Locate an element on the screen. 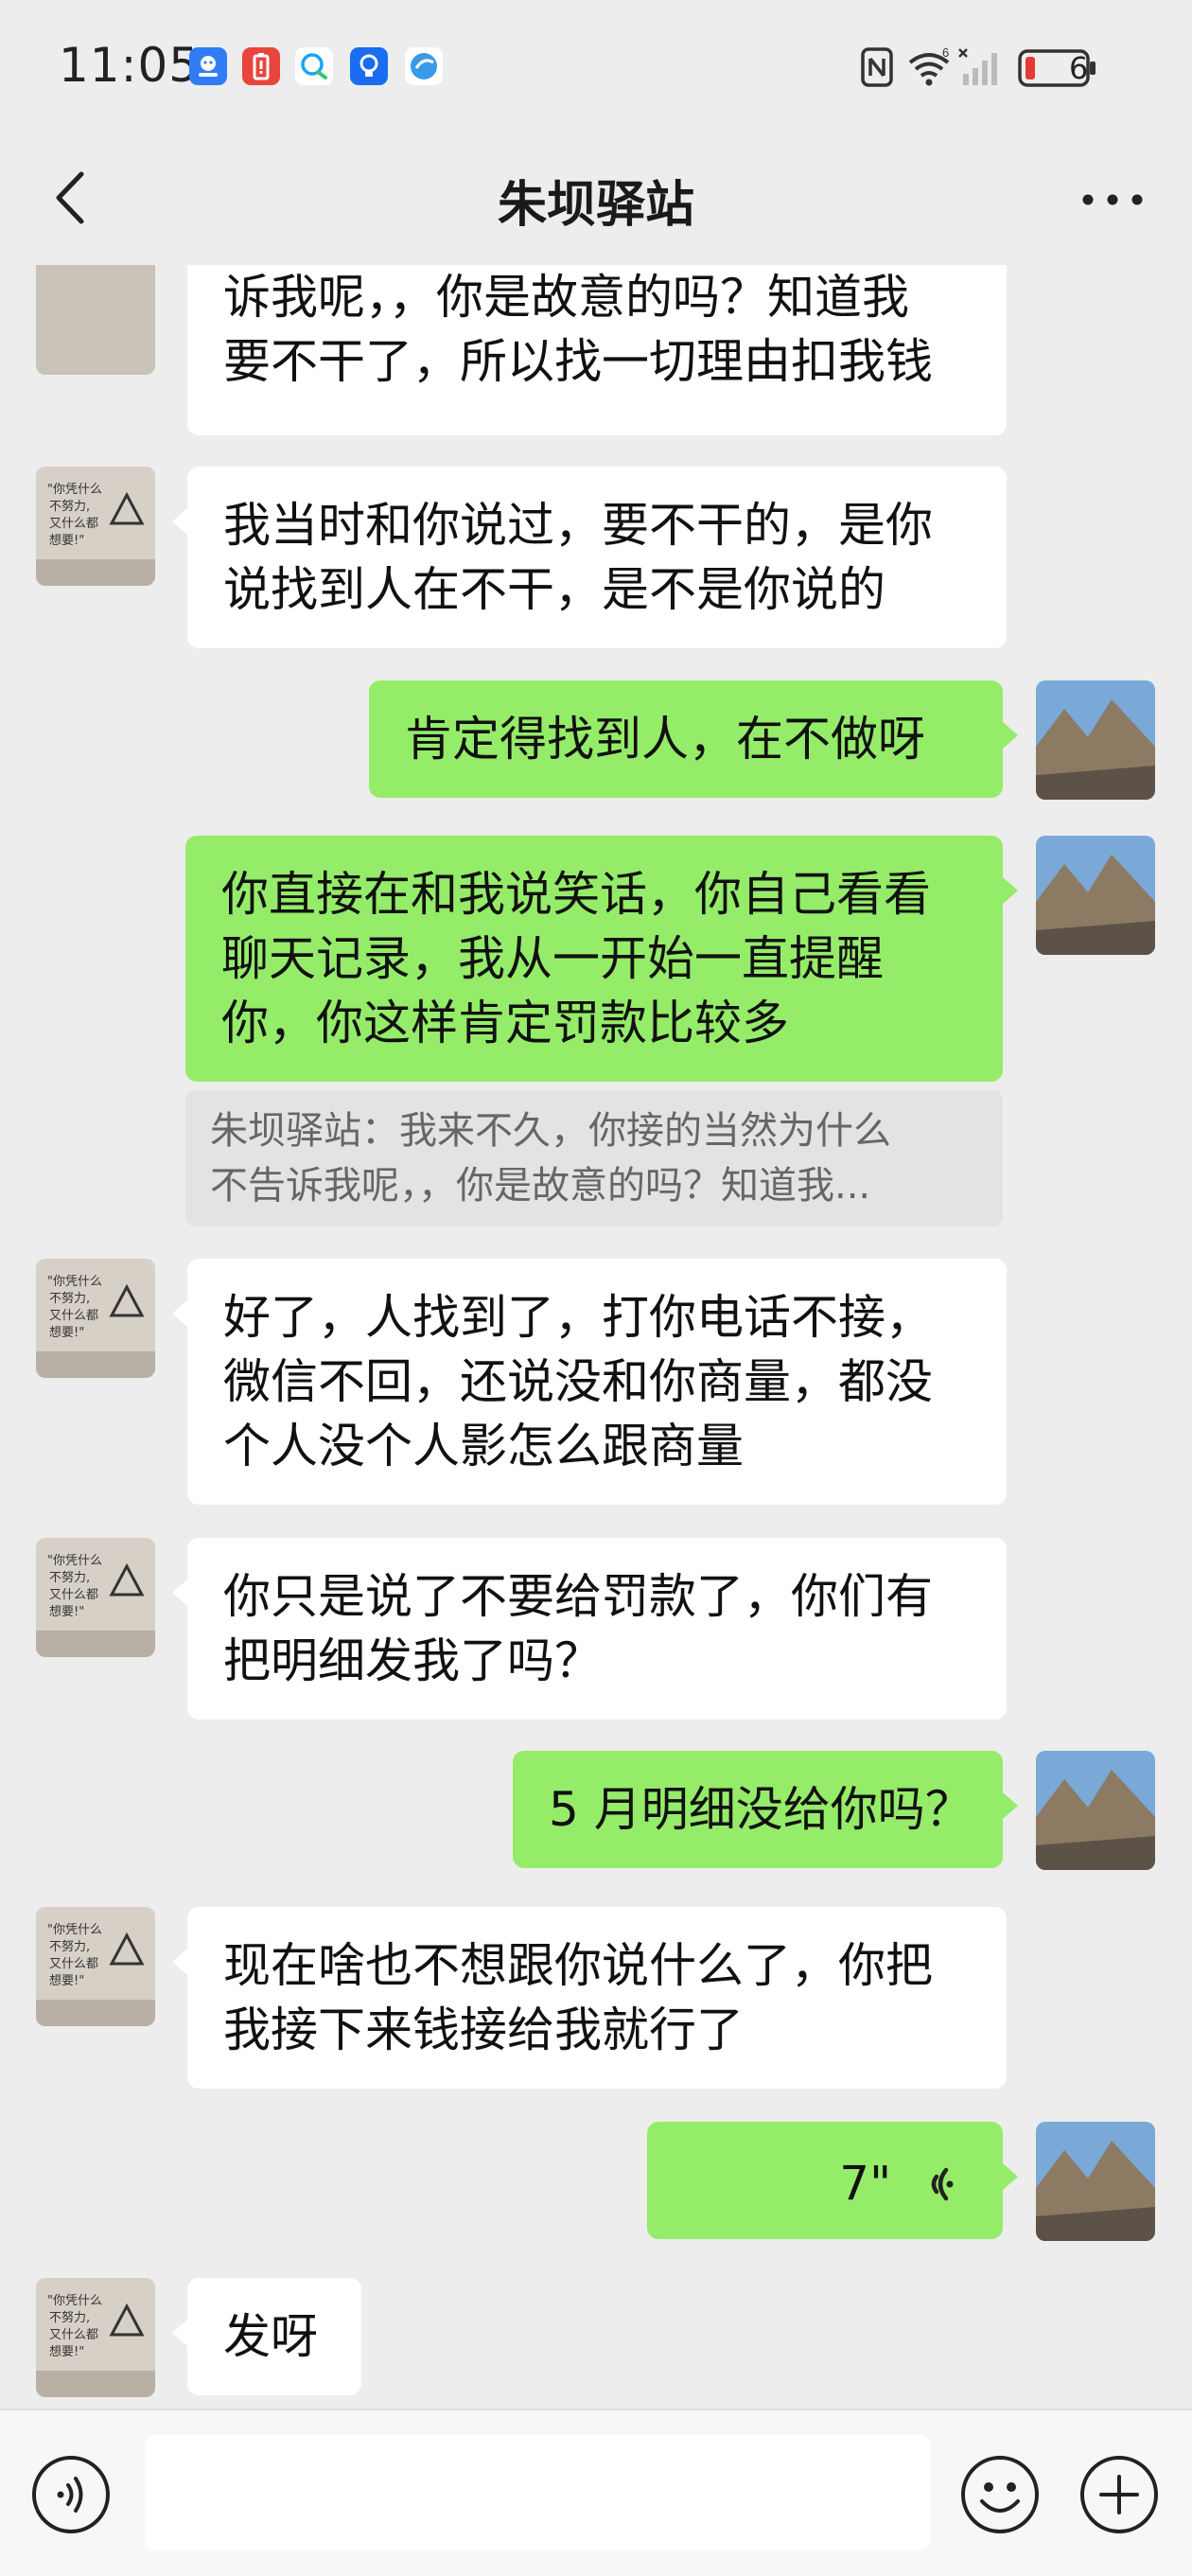 This screenshot has width=1192, height=2576. message-outgoing: 肯定得找到人，在不做呀 is located at coordinates (596, 741).